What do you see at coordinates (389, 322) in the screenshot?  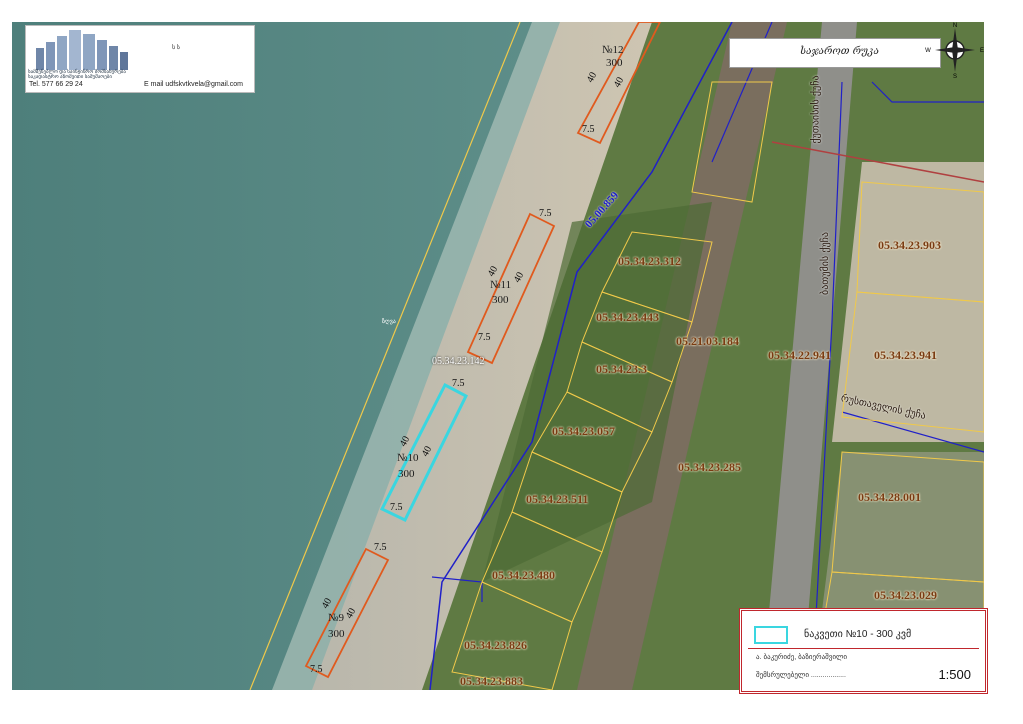 I see `sea-note: ზღვა` at bounding box center [389, 322].